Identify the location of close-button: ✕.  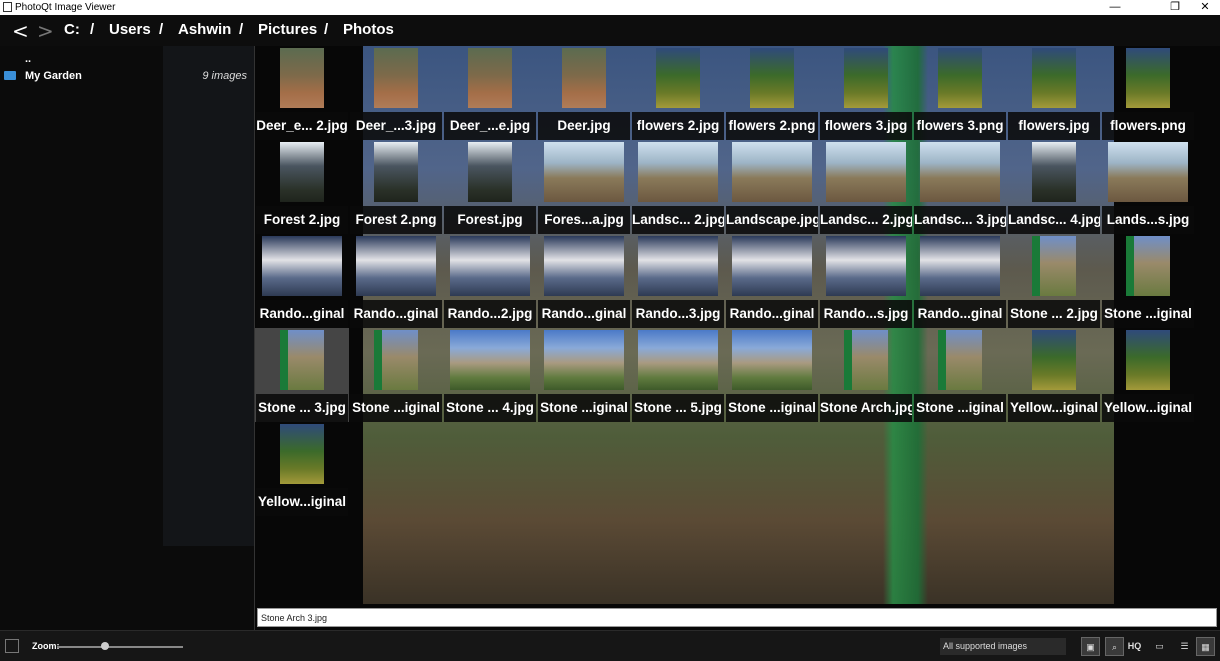
(1205, 7).